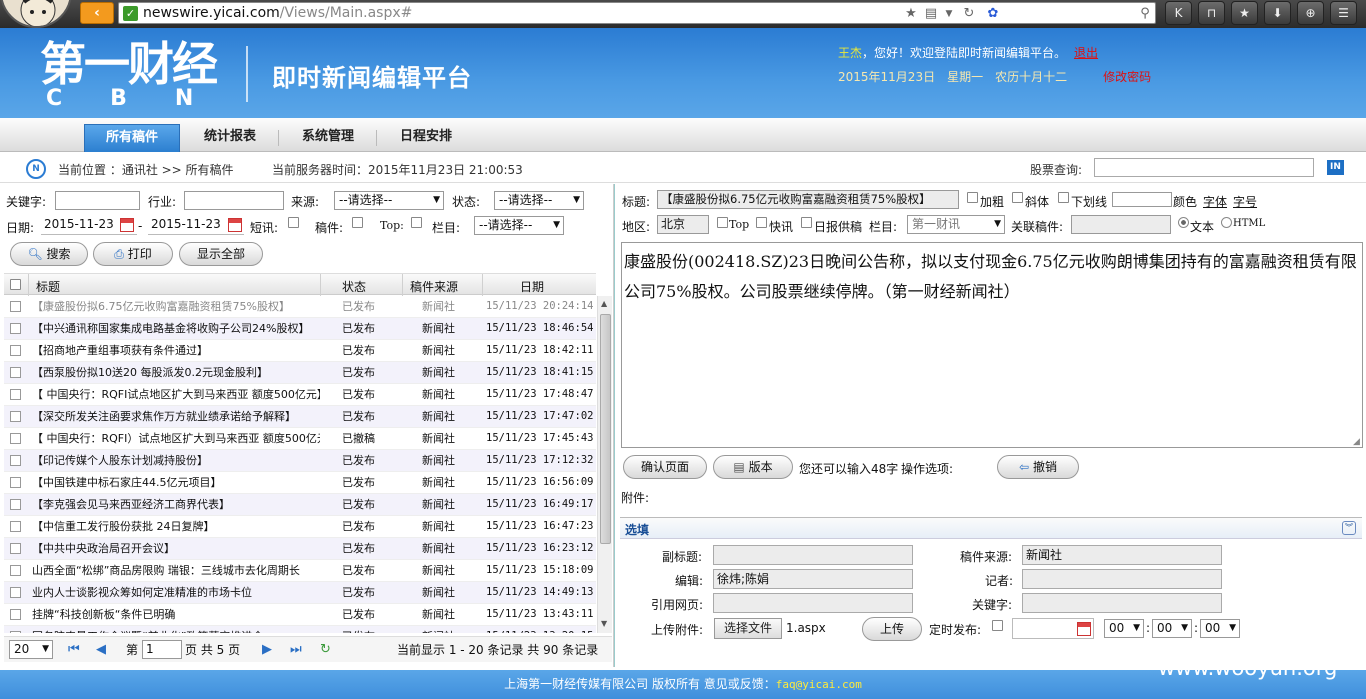 The height and width of the screenshot is (699, 1366). I want to click on industry-input, so click(234, 200).